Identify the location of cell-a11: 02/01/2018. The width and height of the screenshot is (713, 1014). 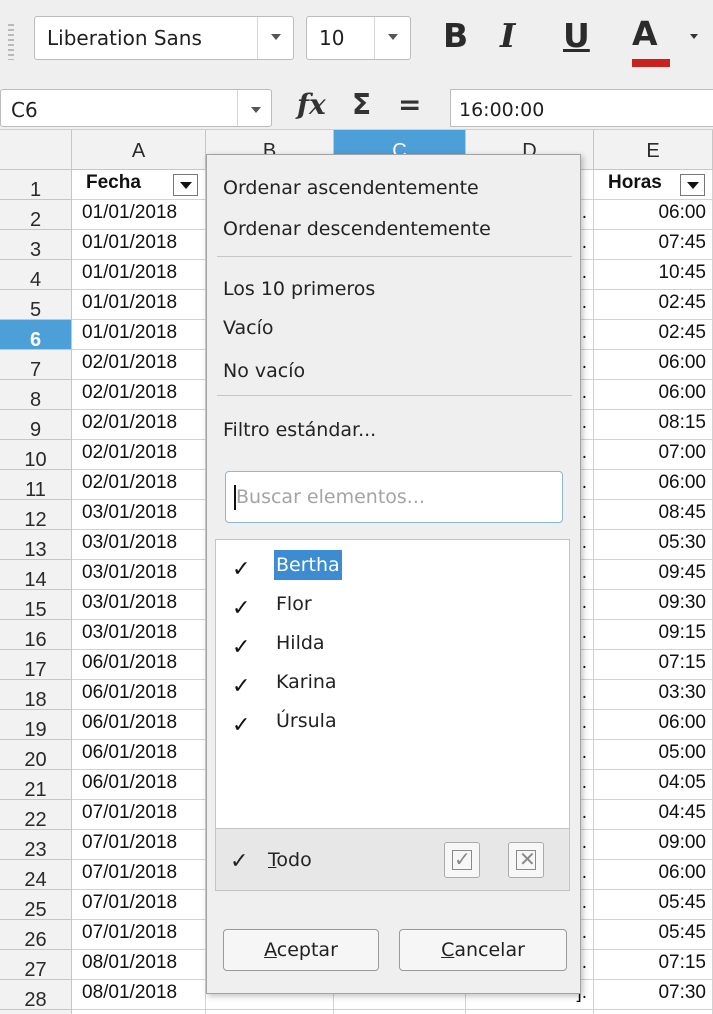
(139, 485).